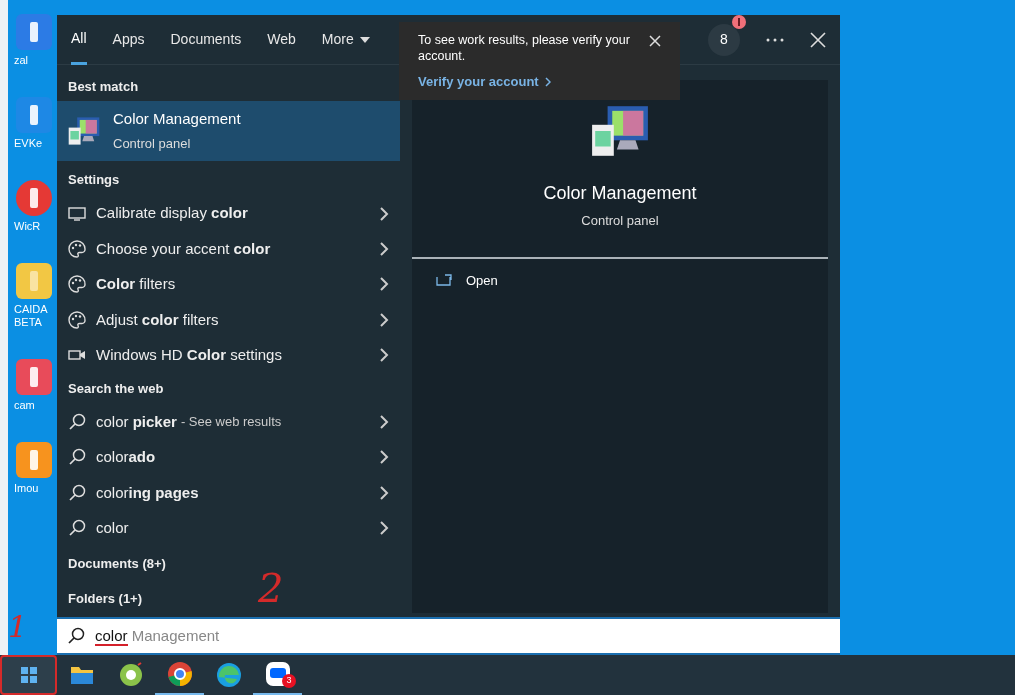 This screenshot has width=1015, height=695. I want to click on result-text: coloring pages, so click(147, 492).